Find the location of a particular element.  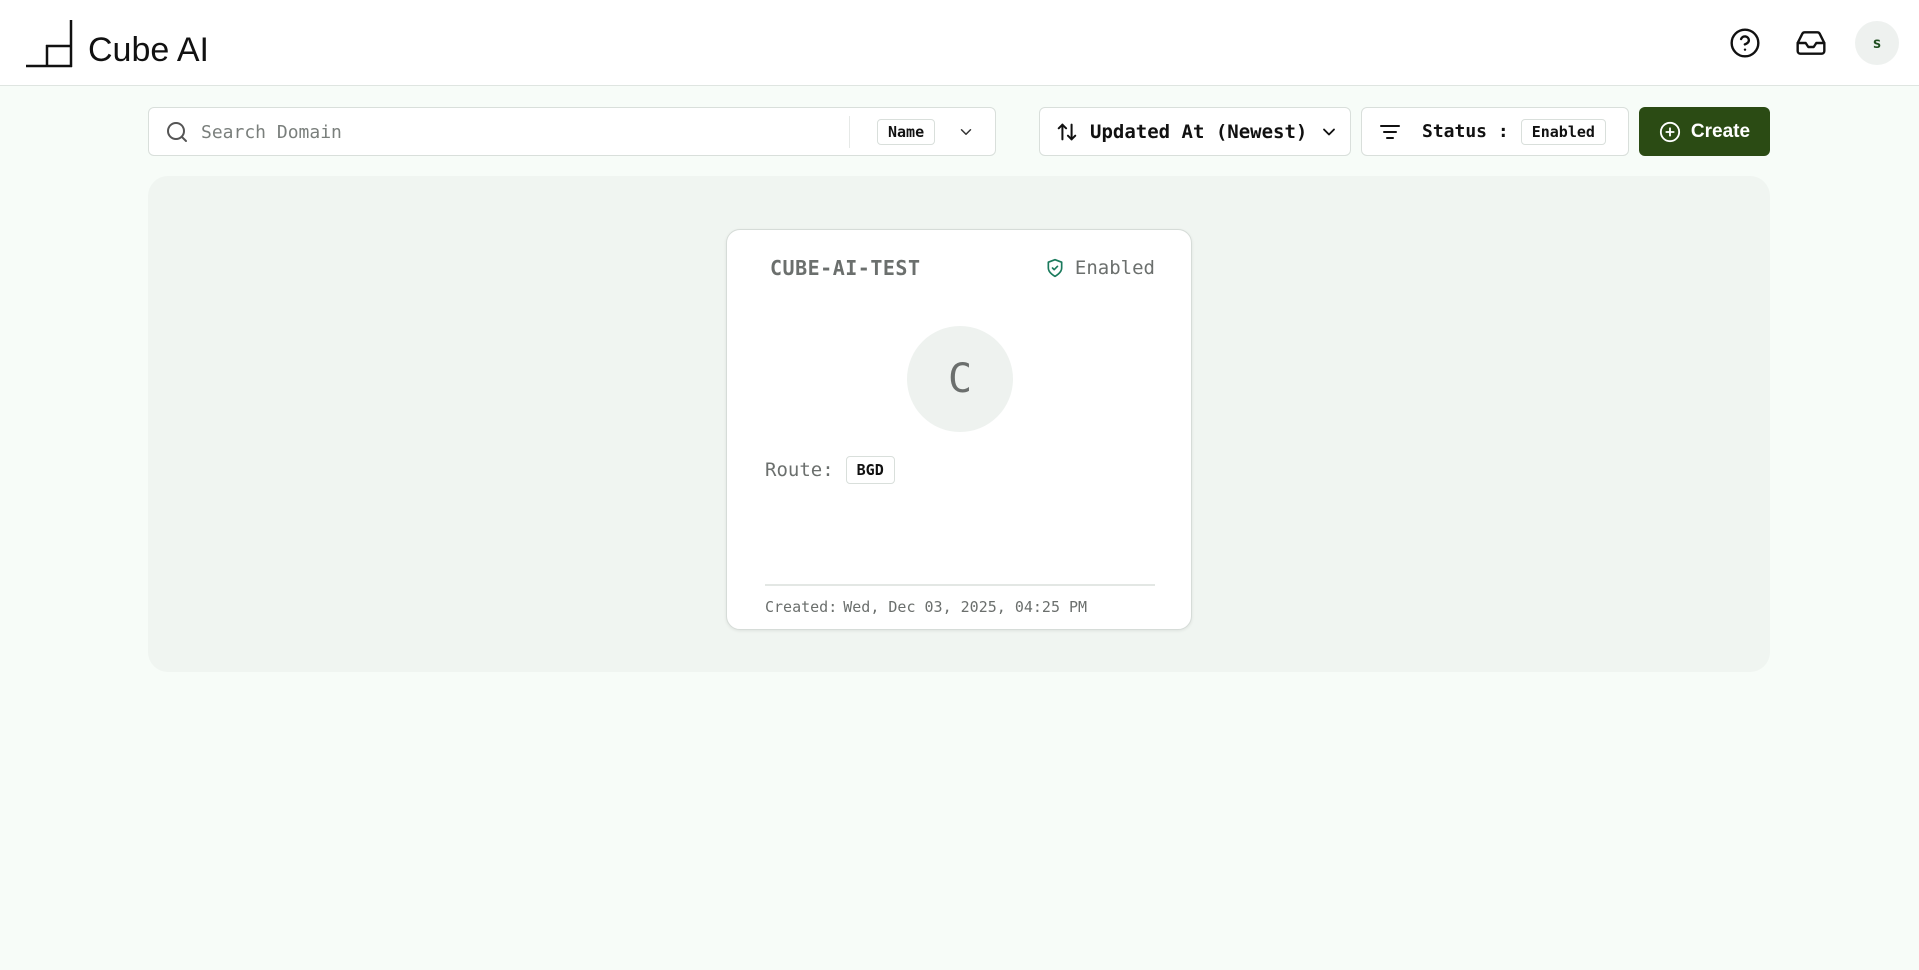

sort-label: Updated At (Newest) is located at coordinates (1199, 131).